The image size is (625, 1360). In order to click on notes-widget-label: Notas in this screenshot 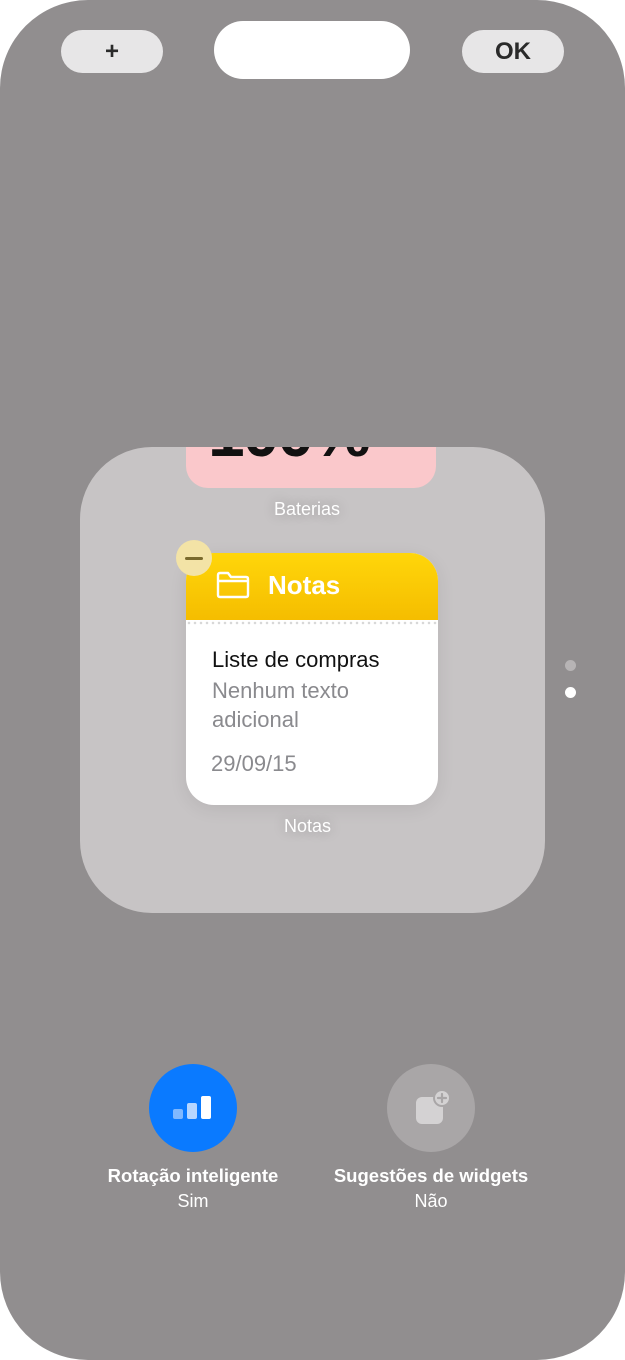, I will do `click(308, 826)`.